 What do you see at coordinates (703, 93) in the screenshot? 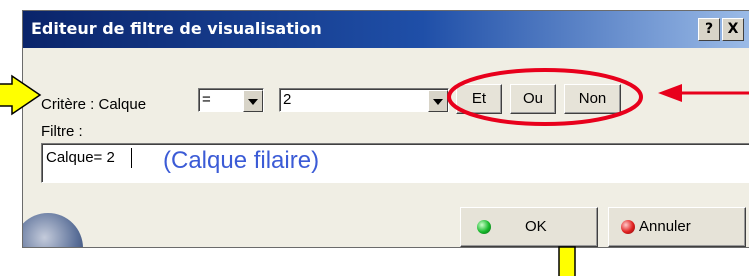
I see `red-arrow-right` at bounding box center [703, 93].